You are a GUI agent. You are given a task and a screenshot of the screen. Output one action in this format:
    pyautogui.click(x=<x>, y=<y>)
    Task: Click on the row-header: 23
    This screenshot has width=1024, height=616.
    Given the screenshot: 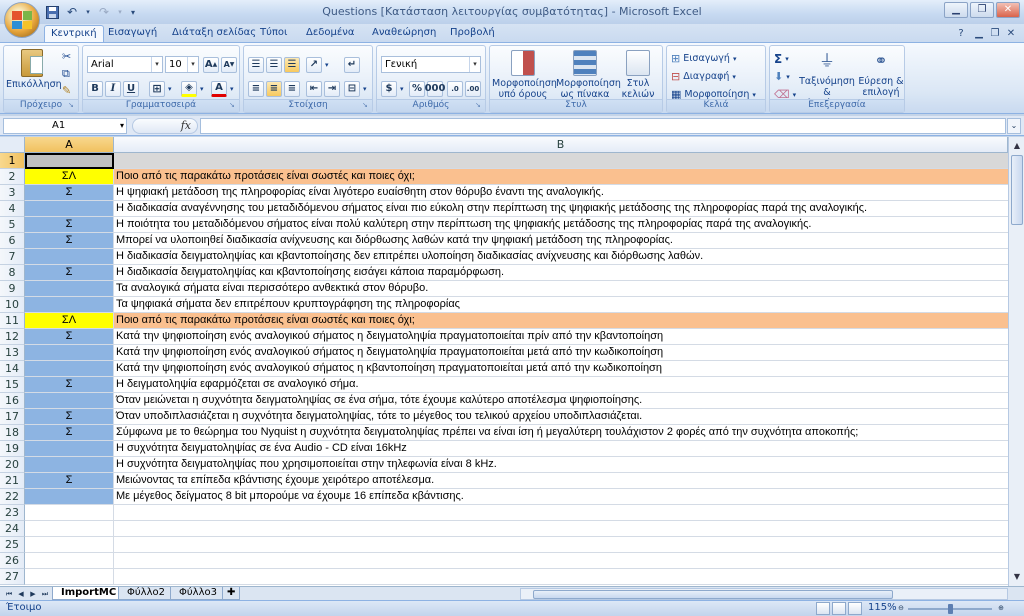 What is the action you would take?
    pyautogui.click(x=12, y=513)
    